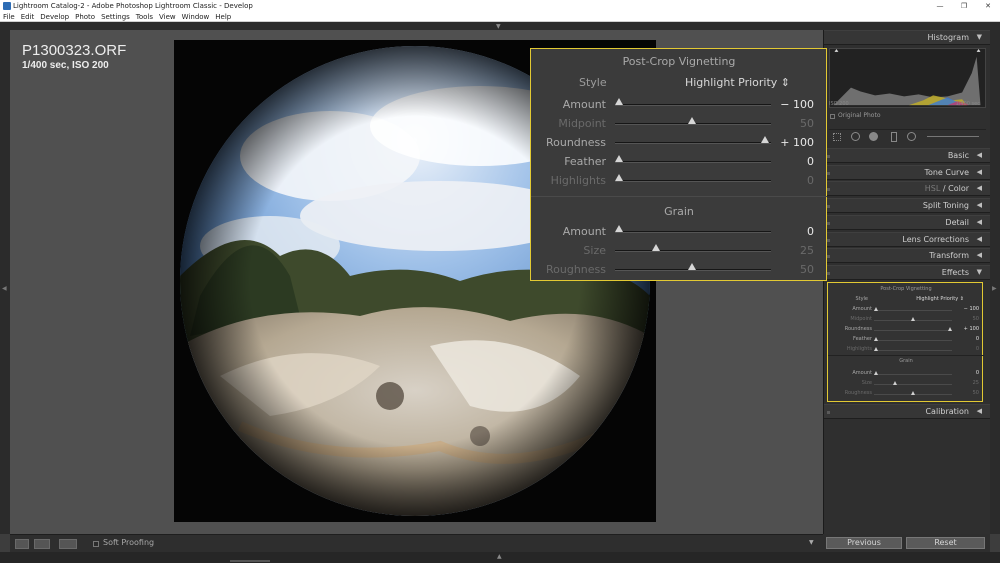 This screenshot has height=563, width=1000. I want to click on mini-grain-roughness-slider-row: Roughness 50, so click(906, 393).